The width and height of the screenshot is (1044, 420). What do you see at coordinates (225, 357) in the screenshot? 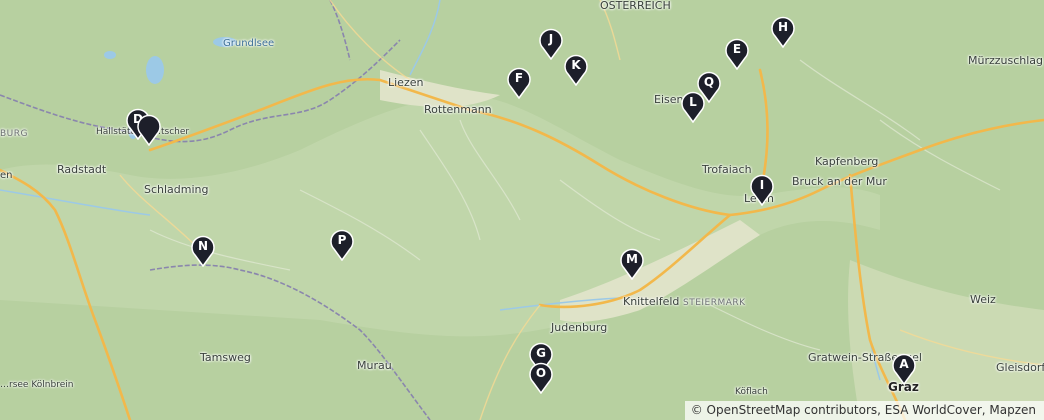
I see `label-tamsweg: Tamsweg` at bounding box center [225, 357].